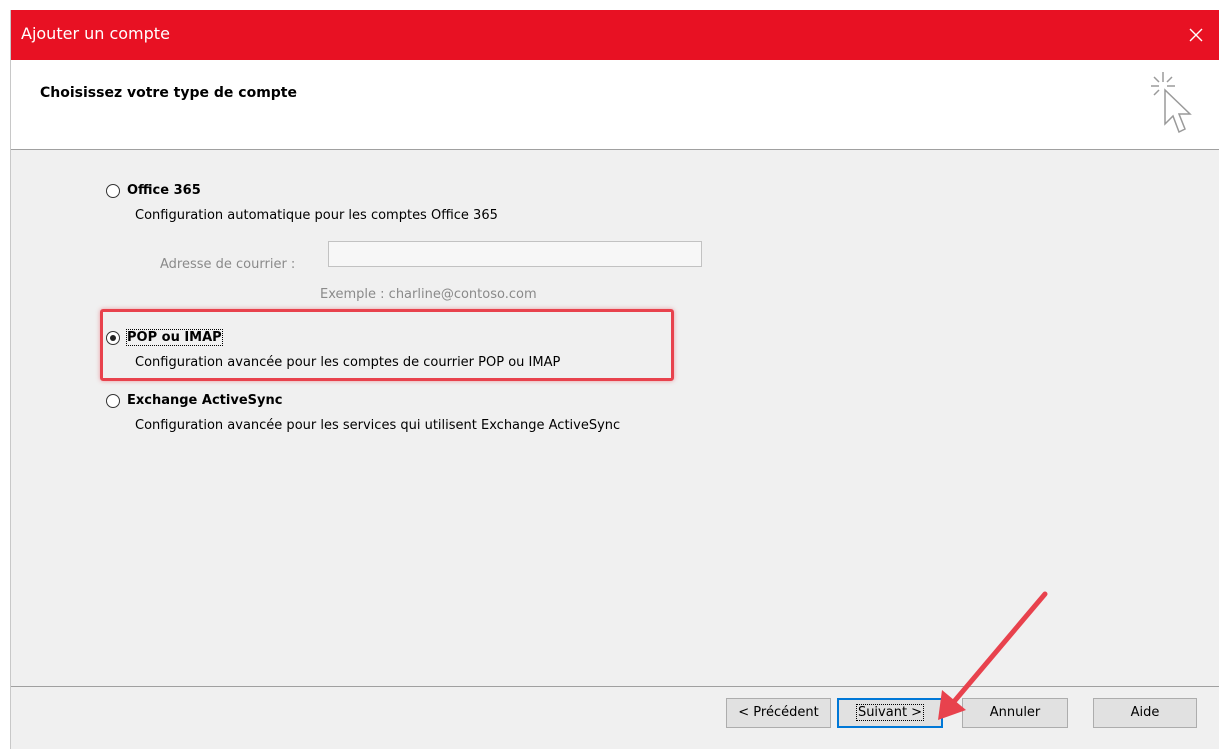 The height and width of the screenshot is (749, 1219). What do you see at coordinates (95, 33) in the screenshot?
I see `window-title: Ajouter un compte` at bounding box center [95, 33].